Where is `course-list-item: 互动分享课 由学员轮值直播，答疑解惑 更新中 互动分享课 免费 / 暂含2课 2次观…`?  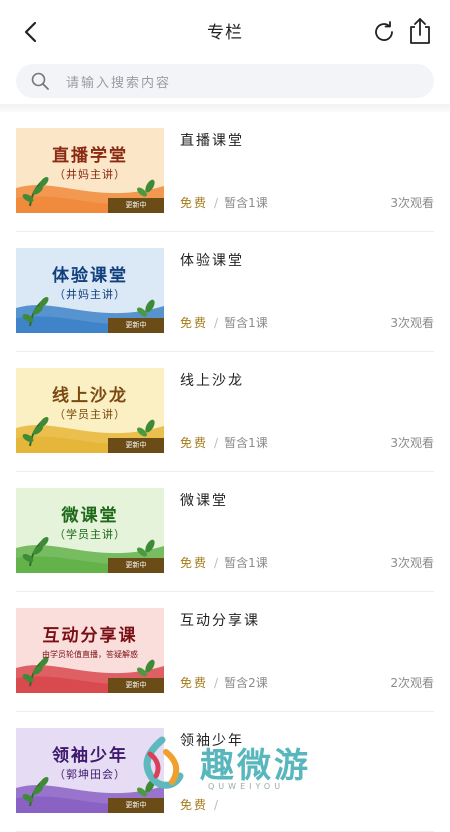
course-list-item: 互动分享课 由学员轮值直播，答疑解惑 更新中 互动分享课 免费 / 暂含2课 2次观… is located at coordinates (225, 652).